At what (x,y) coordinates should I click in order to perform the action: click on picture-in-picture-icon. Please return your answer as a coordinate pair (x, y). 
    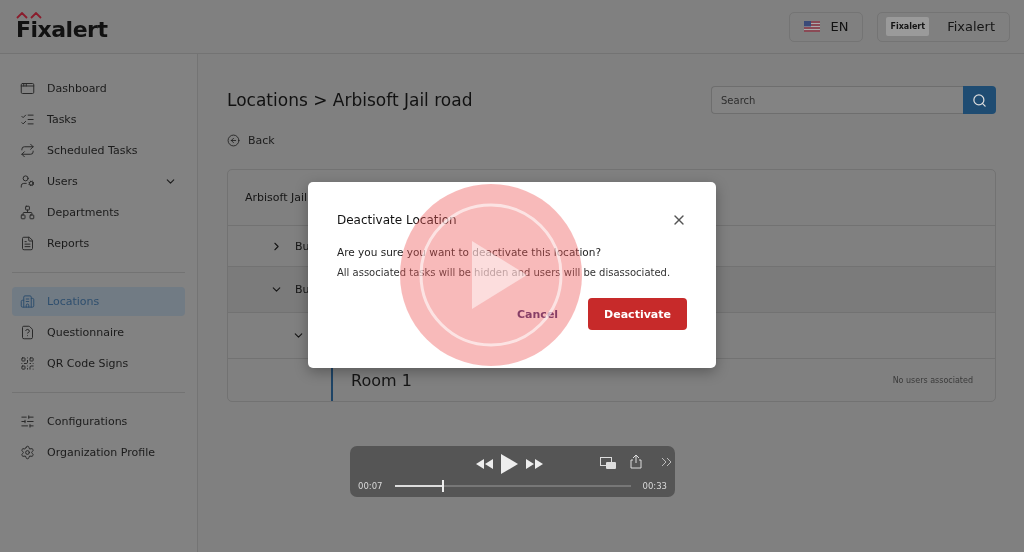
    Looking at the image, I should click on (608, 463).